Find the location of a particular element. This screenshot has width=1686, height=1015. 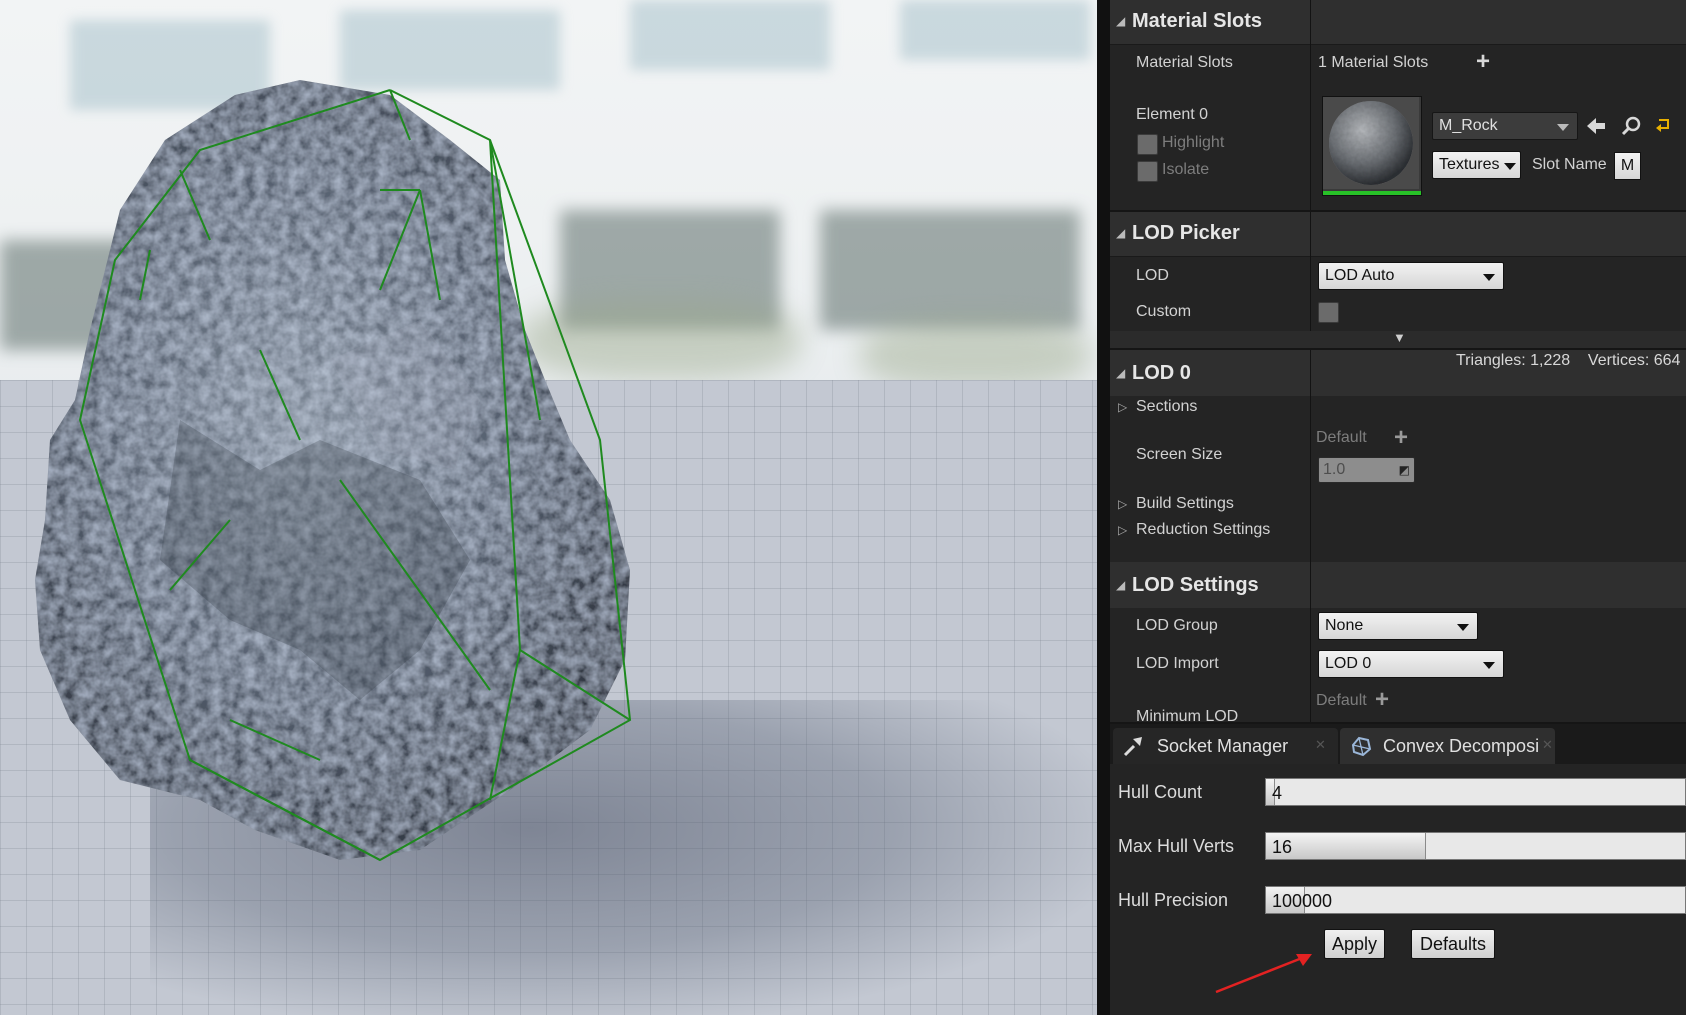

minimum-lod-label: Minimum LOD is located at coordinates (1187, 715).